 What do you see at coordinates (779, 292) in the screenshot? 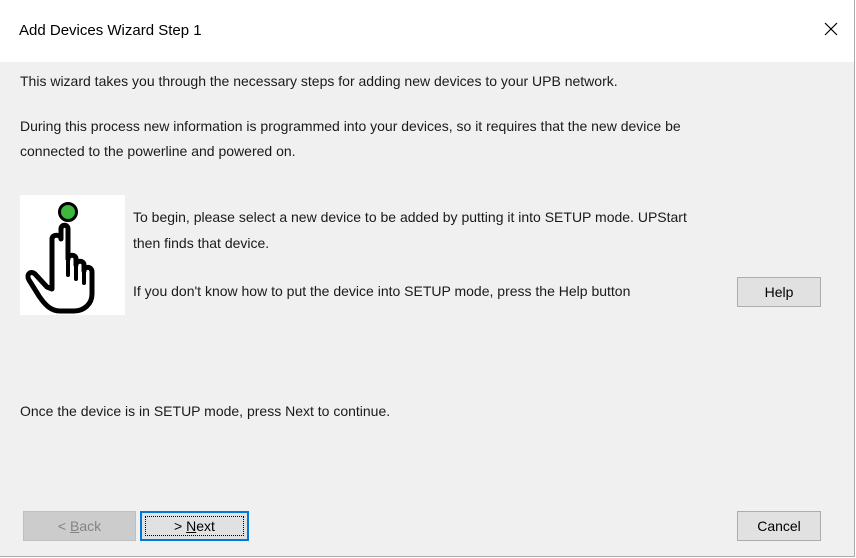
I see `help-button: Help` at bounding box center [779, 292].